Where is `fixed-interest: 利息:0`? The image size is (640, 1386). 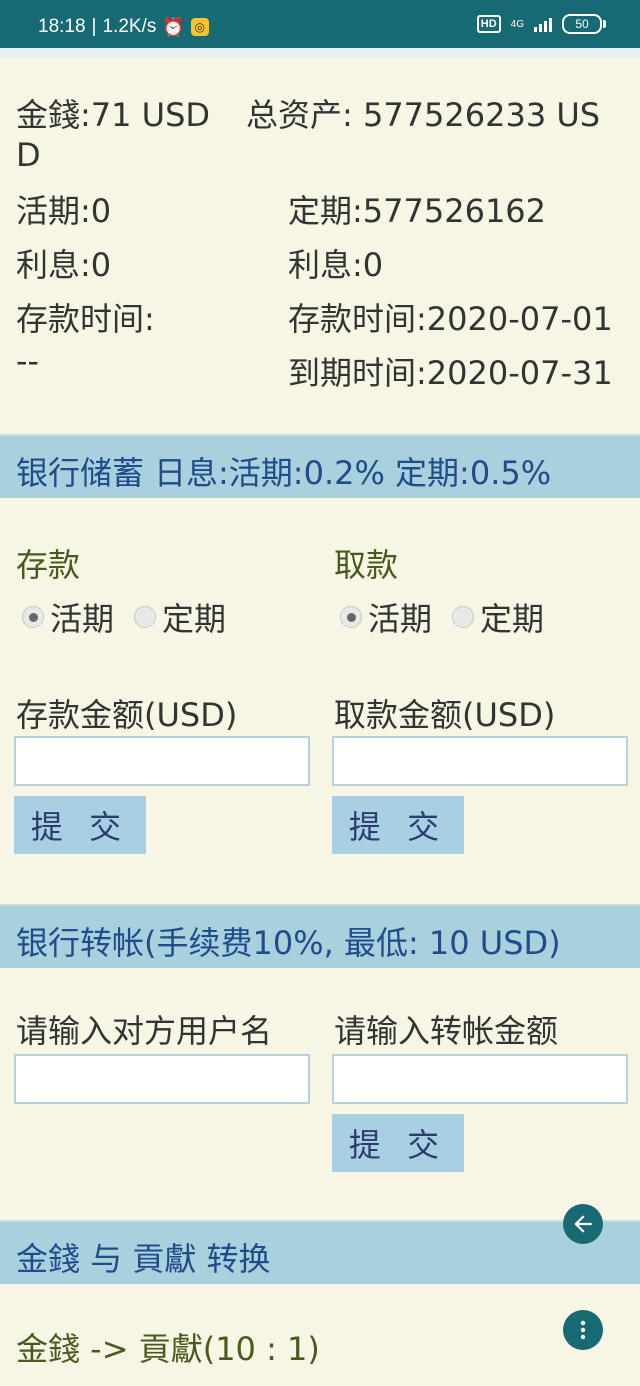
fixed-interest: 利息:0 is located at coordinates (336, 265).